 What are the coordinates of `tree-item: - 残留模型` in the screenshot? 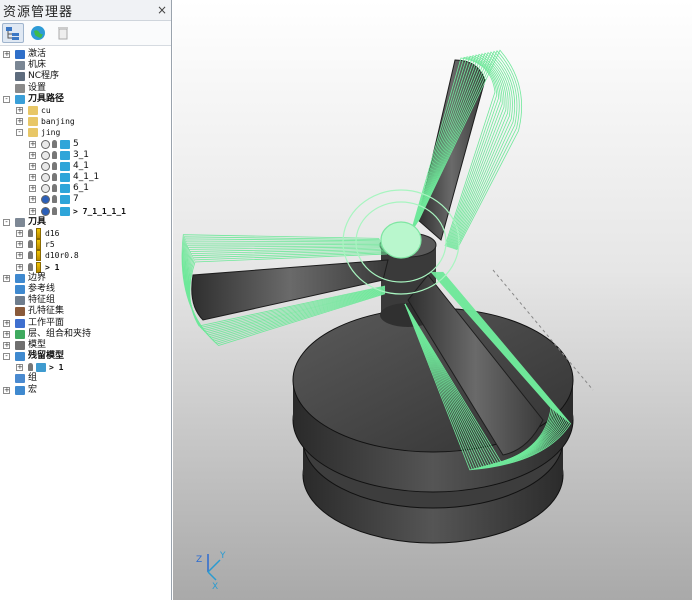 It's located at (85, 356).